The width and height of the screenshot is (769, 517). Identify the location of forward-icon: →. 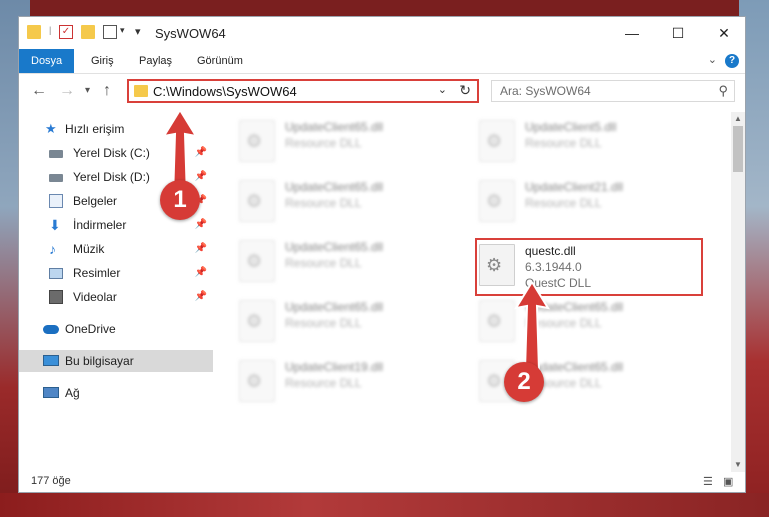
(67, 91).